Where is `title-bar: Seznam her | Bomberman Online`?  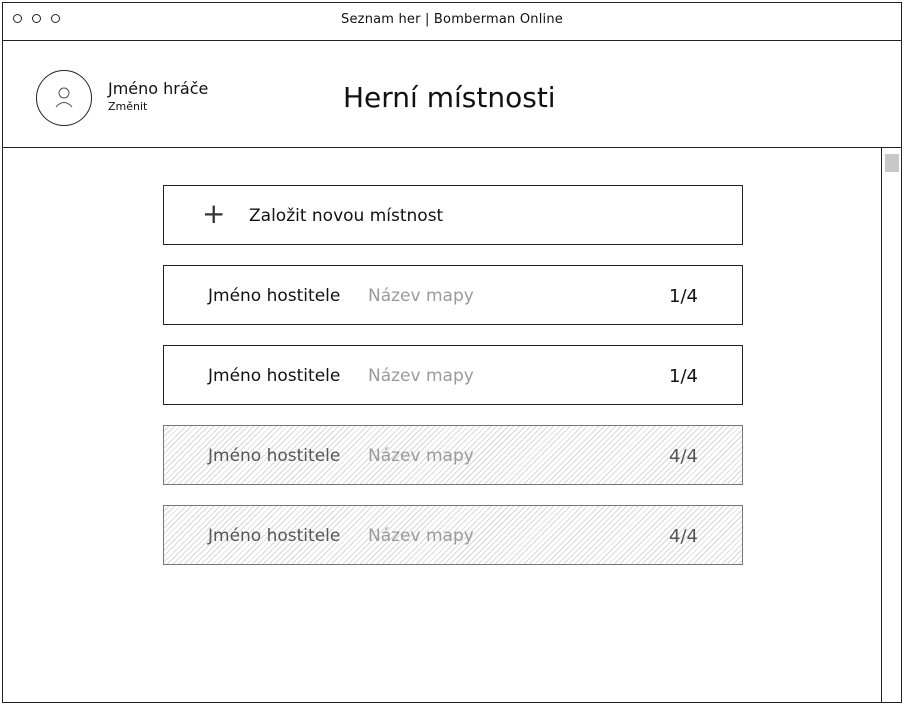 title-bar: Seznam her | Bomberman Online is located at coordinates (452, 22).